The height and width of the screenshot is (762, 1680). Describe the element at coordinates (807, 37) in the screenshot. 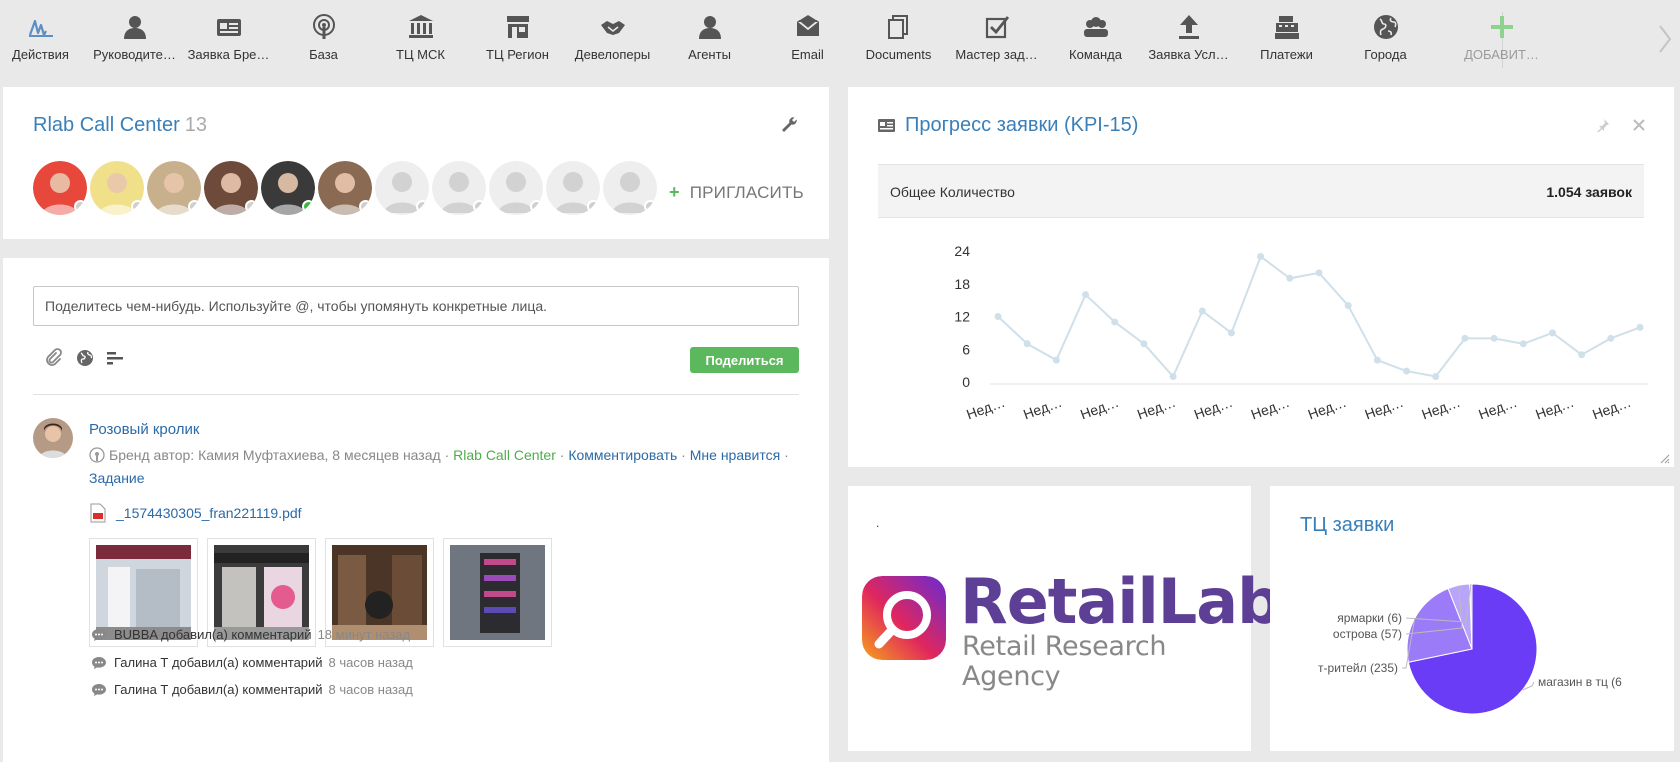

I see `toolbar-item: Email` at that location.